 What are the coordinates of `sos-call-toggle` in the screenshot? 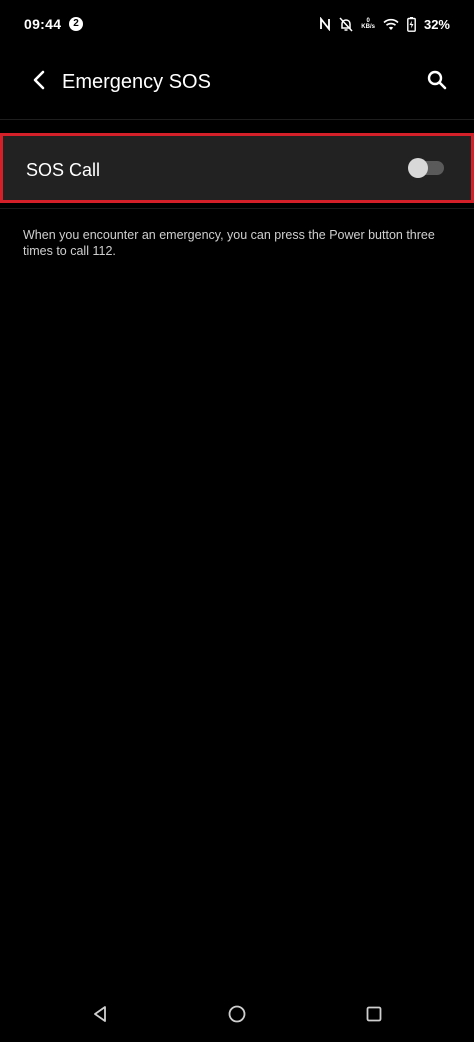 It's located at (426, 168).